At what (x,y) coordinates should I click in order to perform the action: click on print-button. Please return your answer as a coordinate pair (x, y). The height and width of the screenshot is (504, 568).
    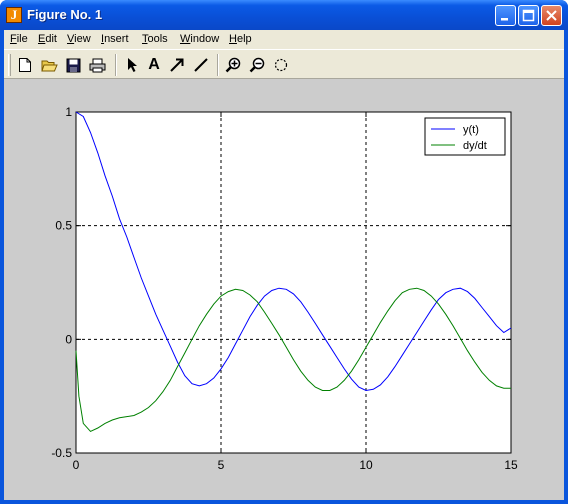
    Looking at the image, I should click on (97, 65).